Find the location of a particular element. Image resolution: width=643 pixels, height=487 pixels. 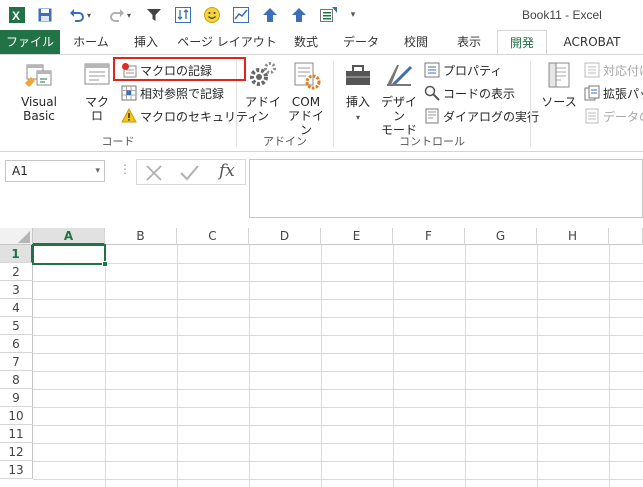

smiley-icon is located at coordinates (212, 15).